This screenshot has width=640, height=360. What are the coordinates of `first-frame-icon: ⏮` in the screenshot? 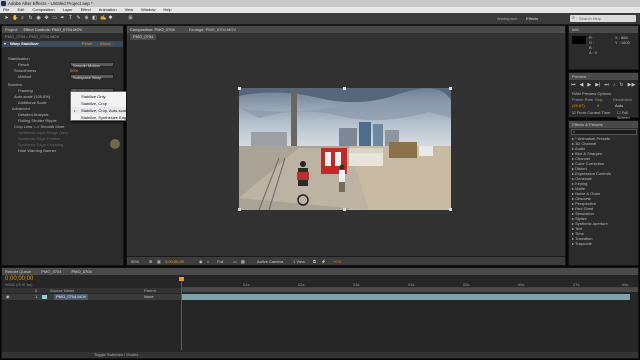 It's located at (573, 85).